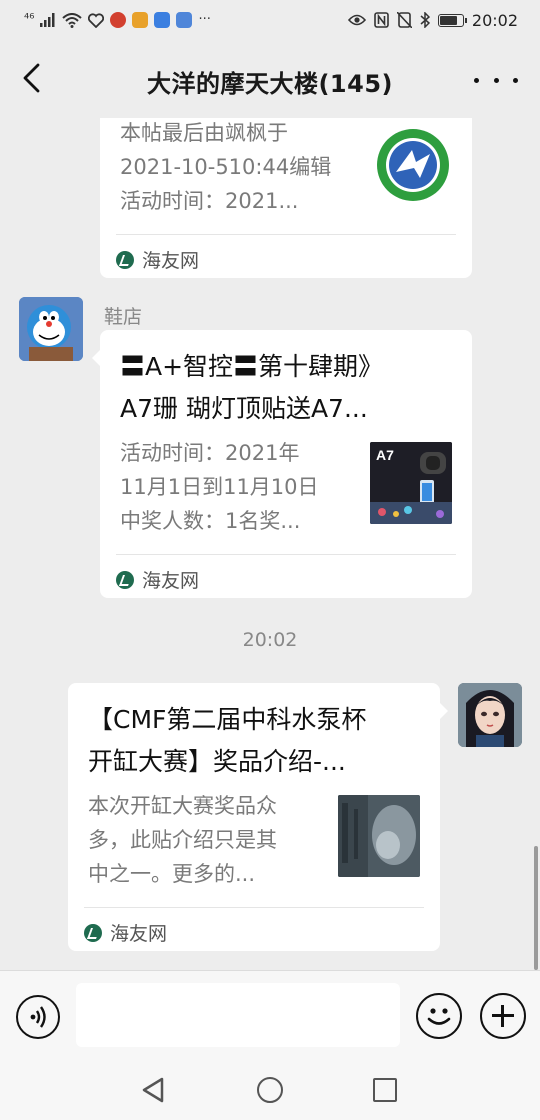 The image size is (540, 1120). I want to click on bluetooth-icon, so click(425, 20).